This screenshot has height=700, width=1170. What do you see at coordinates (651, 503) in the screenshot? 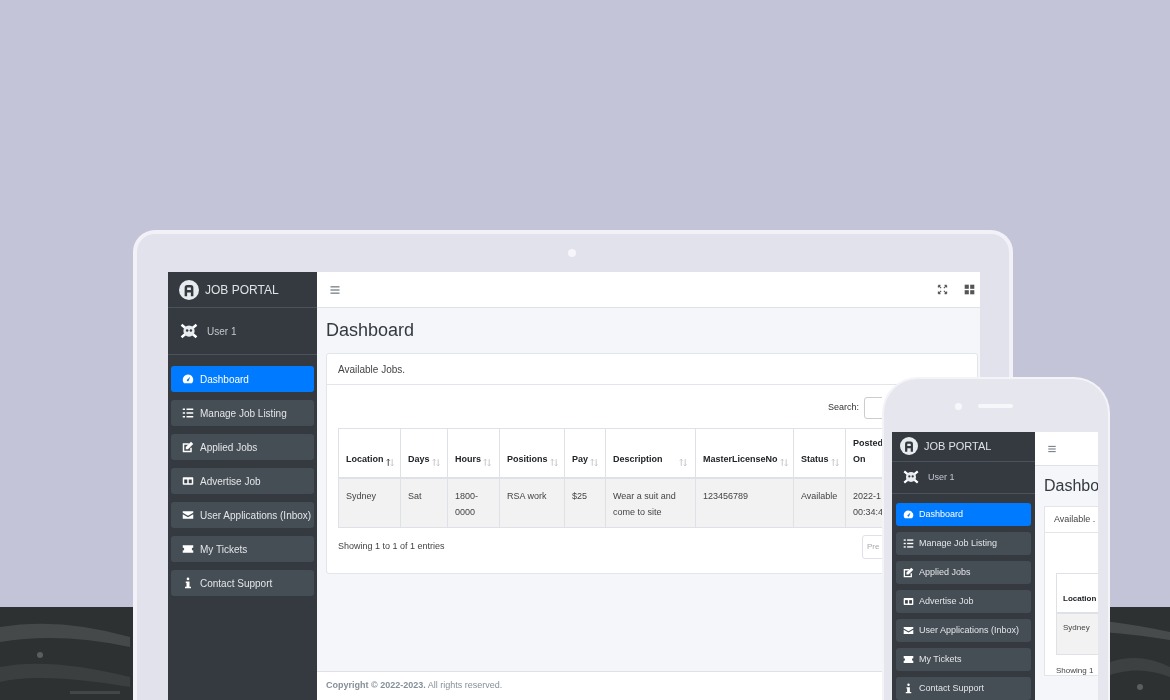
I see `table-cell: Wear a suit and come to site` at bounding box center [651, 503].